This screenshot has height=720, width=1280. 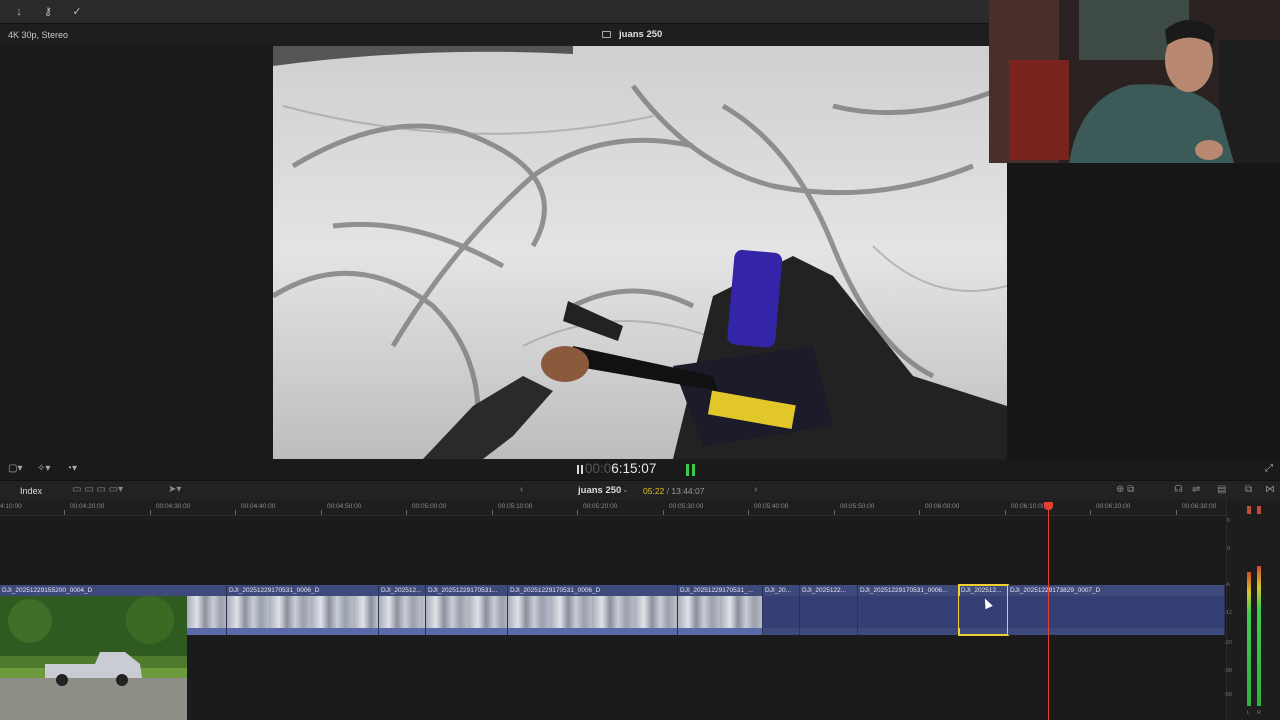 What do you see at coordinates (1048, 611) in the screenshot?
I see `playhead` at bounding box center [1048, 611].